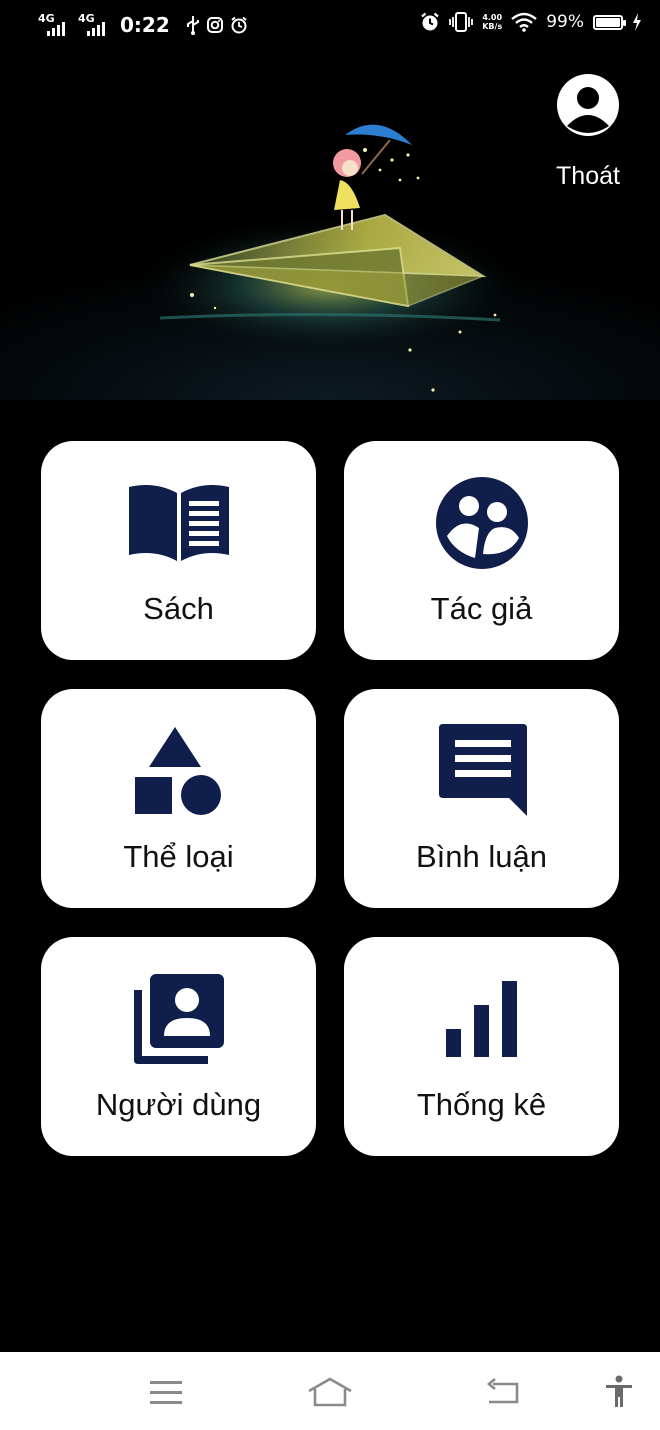 The height and width of the screenshot is (1430, 660). I want to click on category-shapes-icon, so click(177, 771).